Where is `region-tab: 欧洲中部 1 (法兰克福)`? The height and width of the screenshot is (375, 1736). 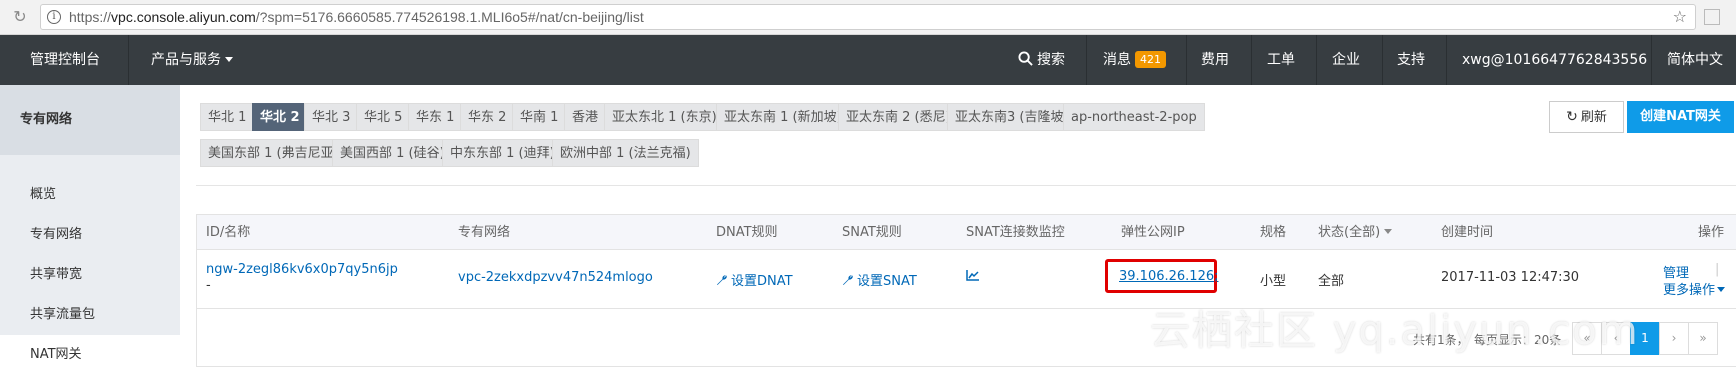 region-tab: 欧洲中部 1 (法兰克福) is located at coordinates (625, 153).